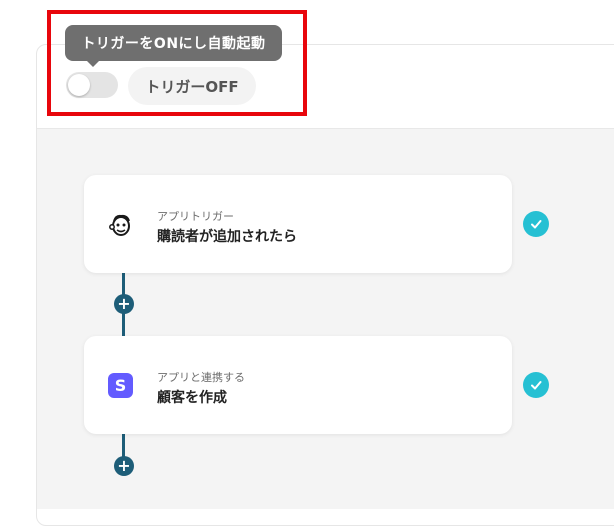  I want to click on step-title: 購読者が追加されたら, so click(227, 237).